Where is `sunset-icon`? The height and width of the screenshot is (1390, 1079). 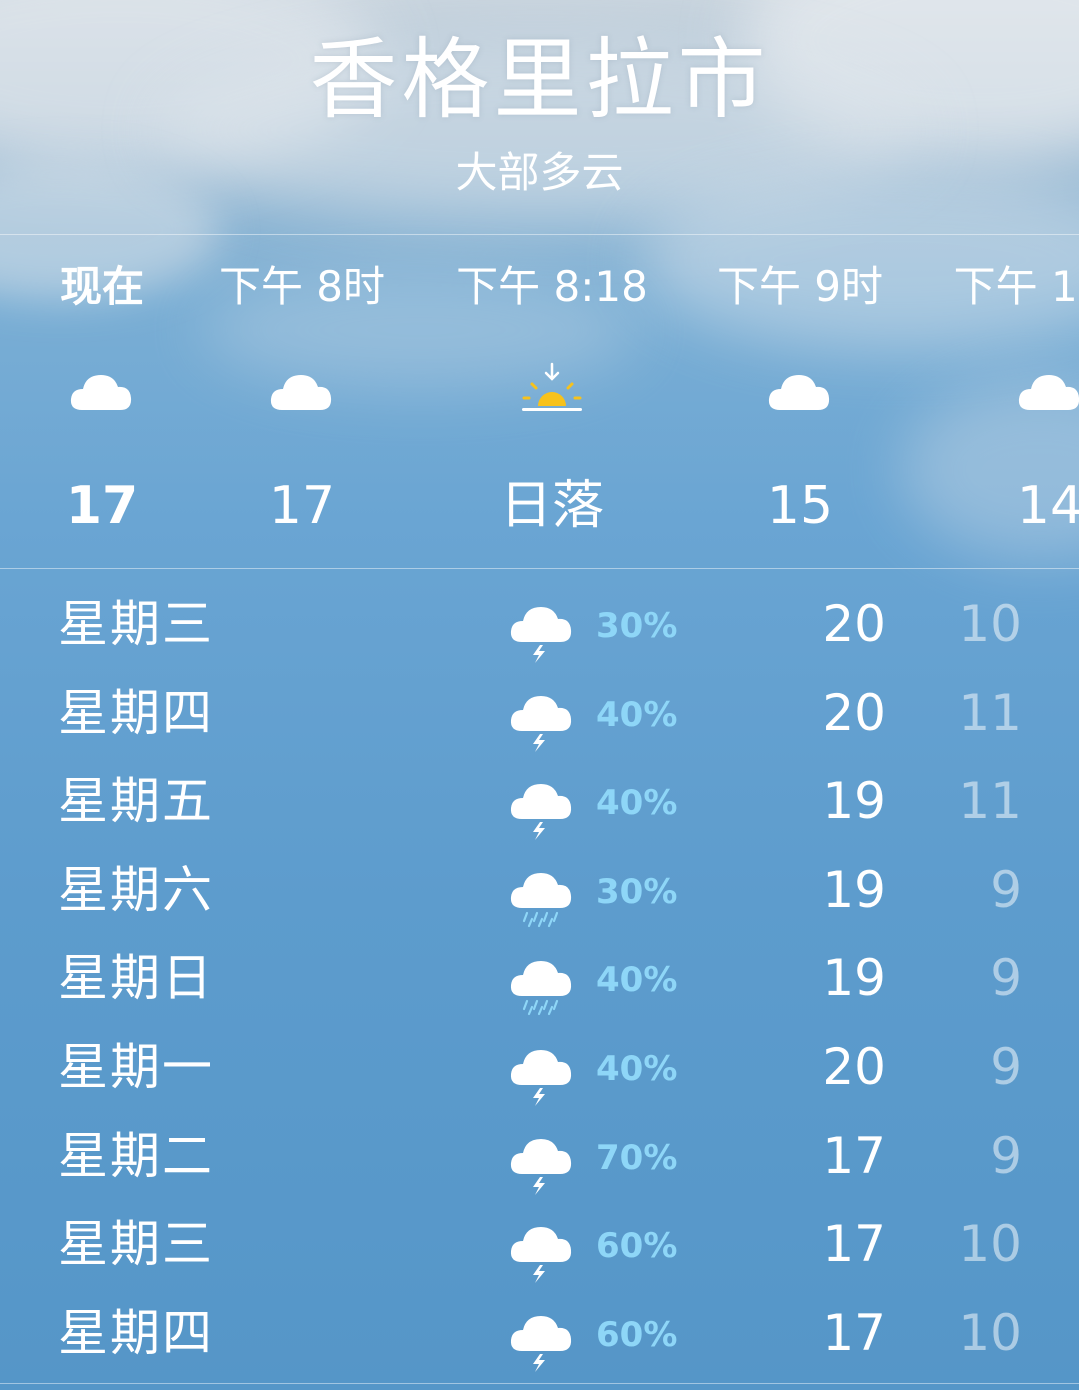
sunset-icon is located at coordinates (552, 392).